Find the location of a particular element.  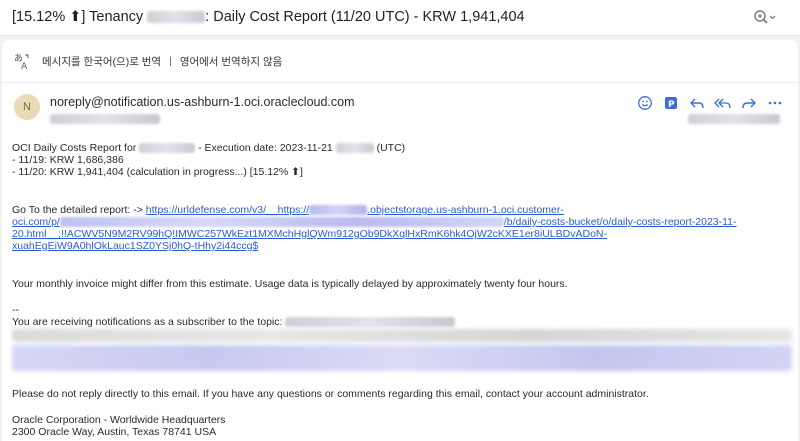

redacted-topic-name is located at coordinates (370, 322).